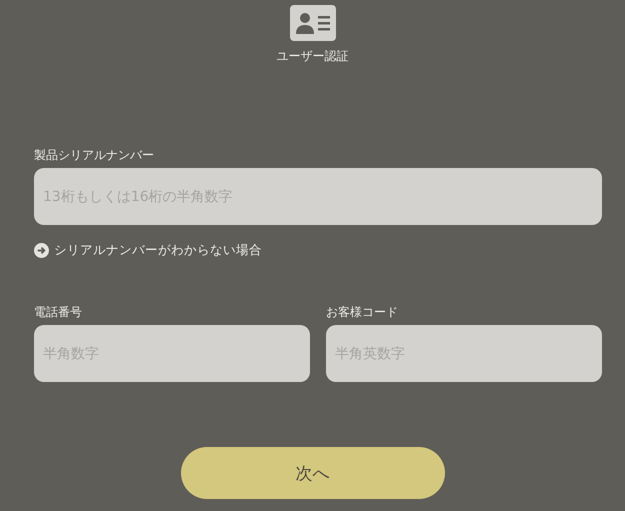  Describe the element at coordinates (313, 23) in the screenshot. I see `user-card-icon` at that location.